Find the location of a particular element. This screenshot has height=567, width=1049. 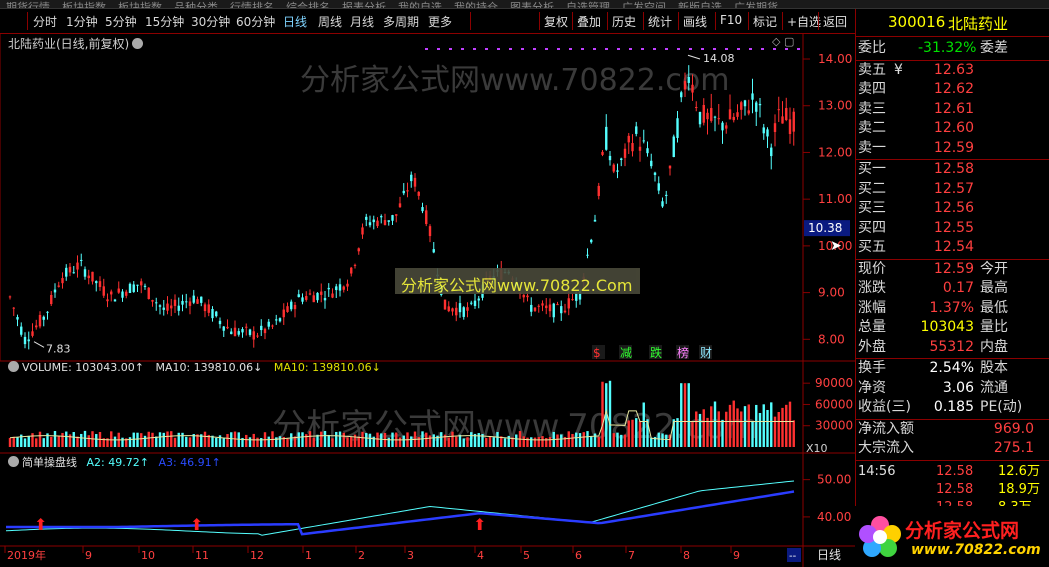

date-axis-label: 4 is located at coordinates (480, 555).